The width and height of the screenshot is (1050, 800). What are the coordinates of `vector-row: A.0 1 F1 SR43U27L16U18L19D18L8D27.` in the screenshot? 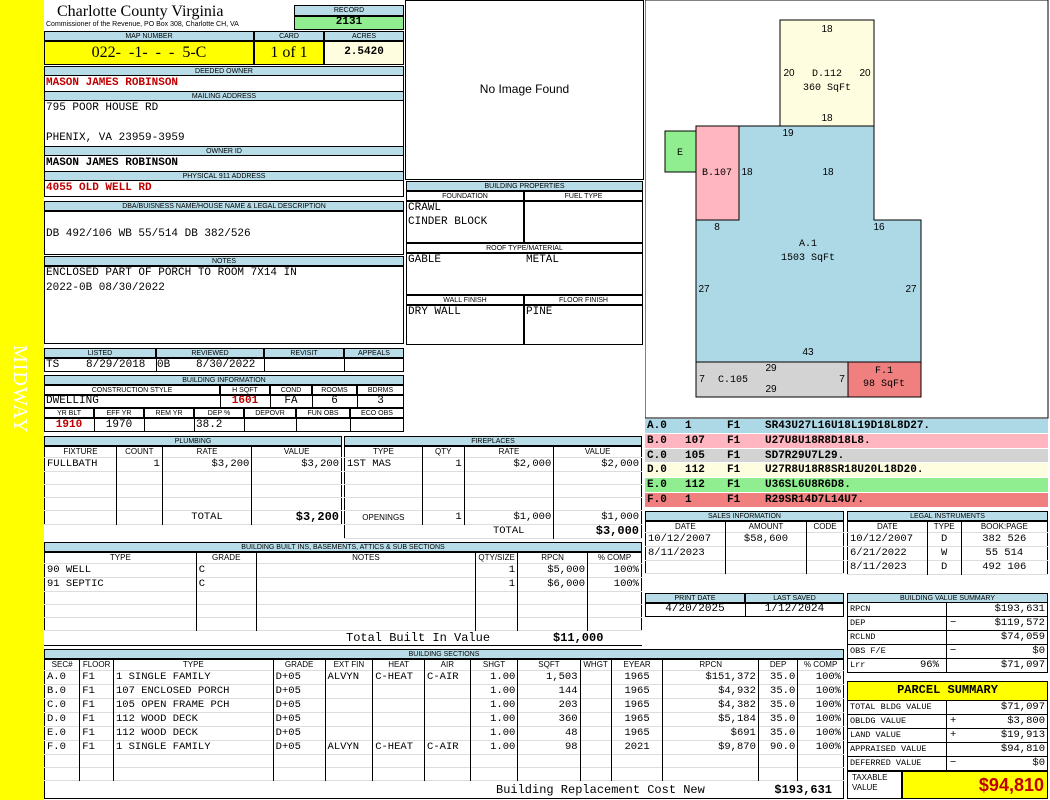 It's located at (846, 426).